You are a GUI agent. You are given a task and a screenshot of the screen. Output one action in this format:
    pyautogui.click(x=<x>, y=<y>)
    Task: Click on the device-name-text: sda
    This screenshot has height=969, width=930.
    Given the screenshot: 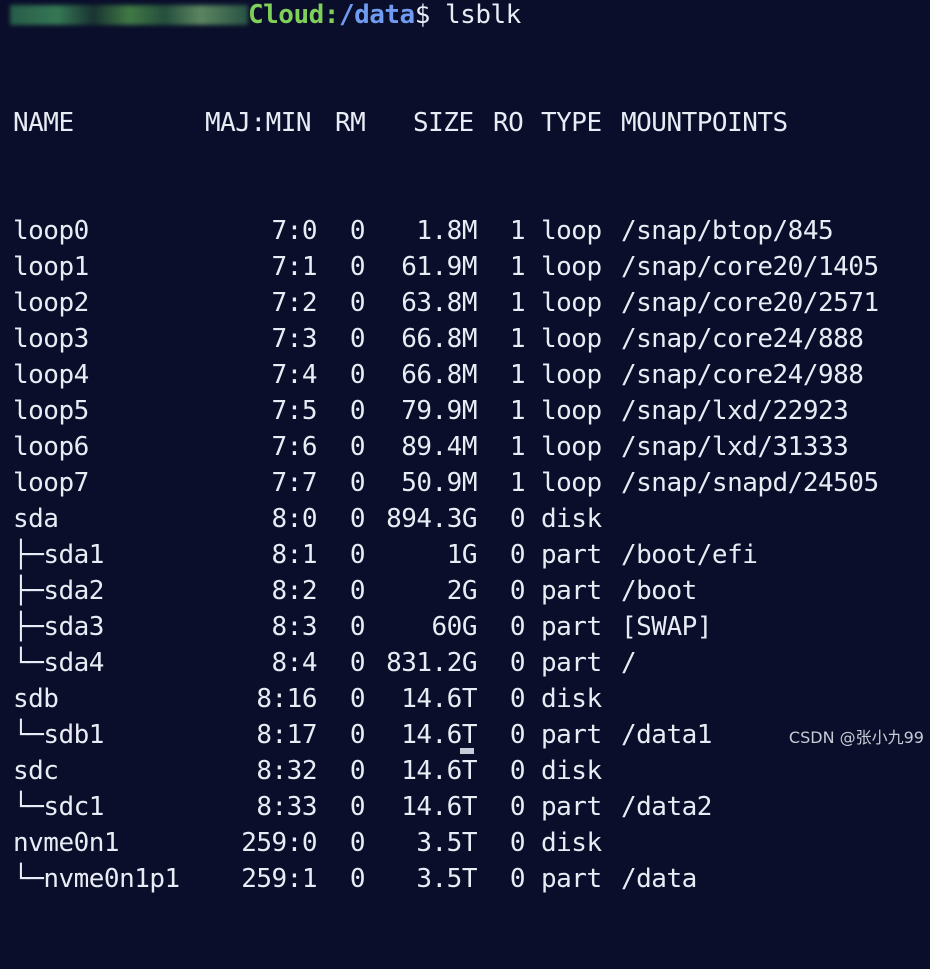 What is the action you would take?
    pyautogui.click(x=36, y=519)
    